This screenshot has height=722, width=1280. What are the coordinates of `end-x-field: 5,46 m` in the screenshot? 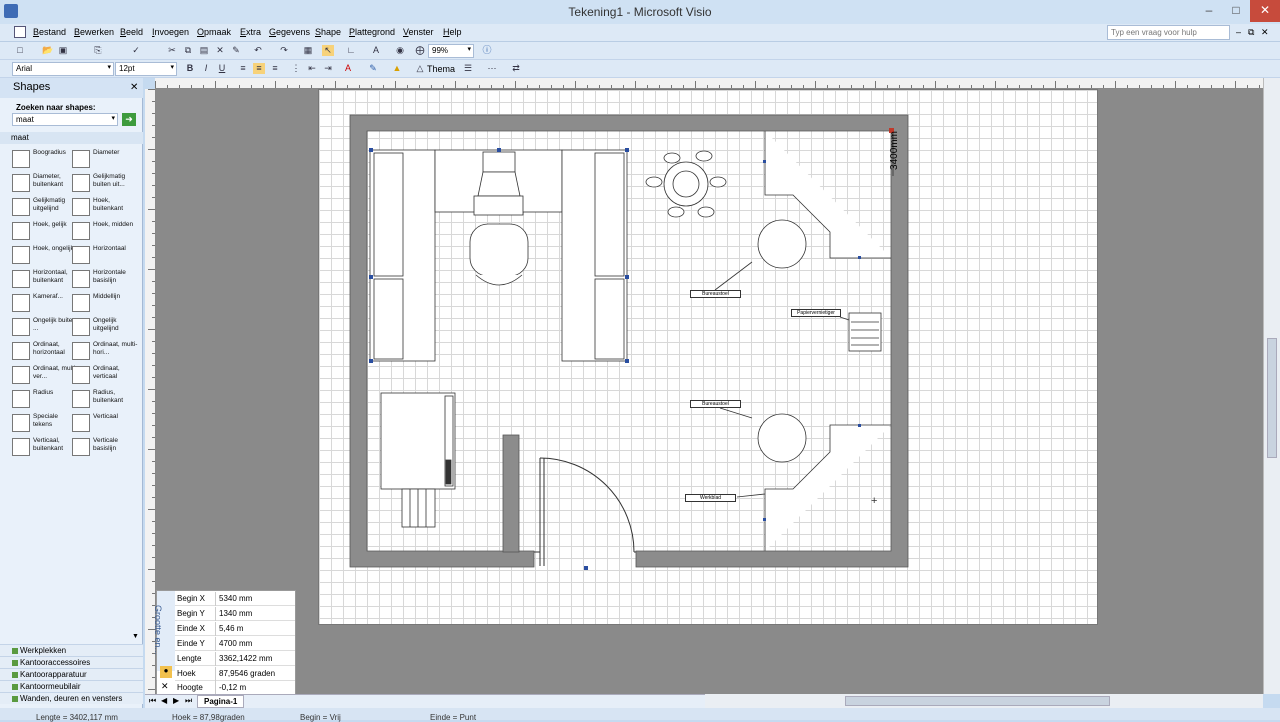 It's located at (255, 629).